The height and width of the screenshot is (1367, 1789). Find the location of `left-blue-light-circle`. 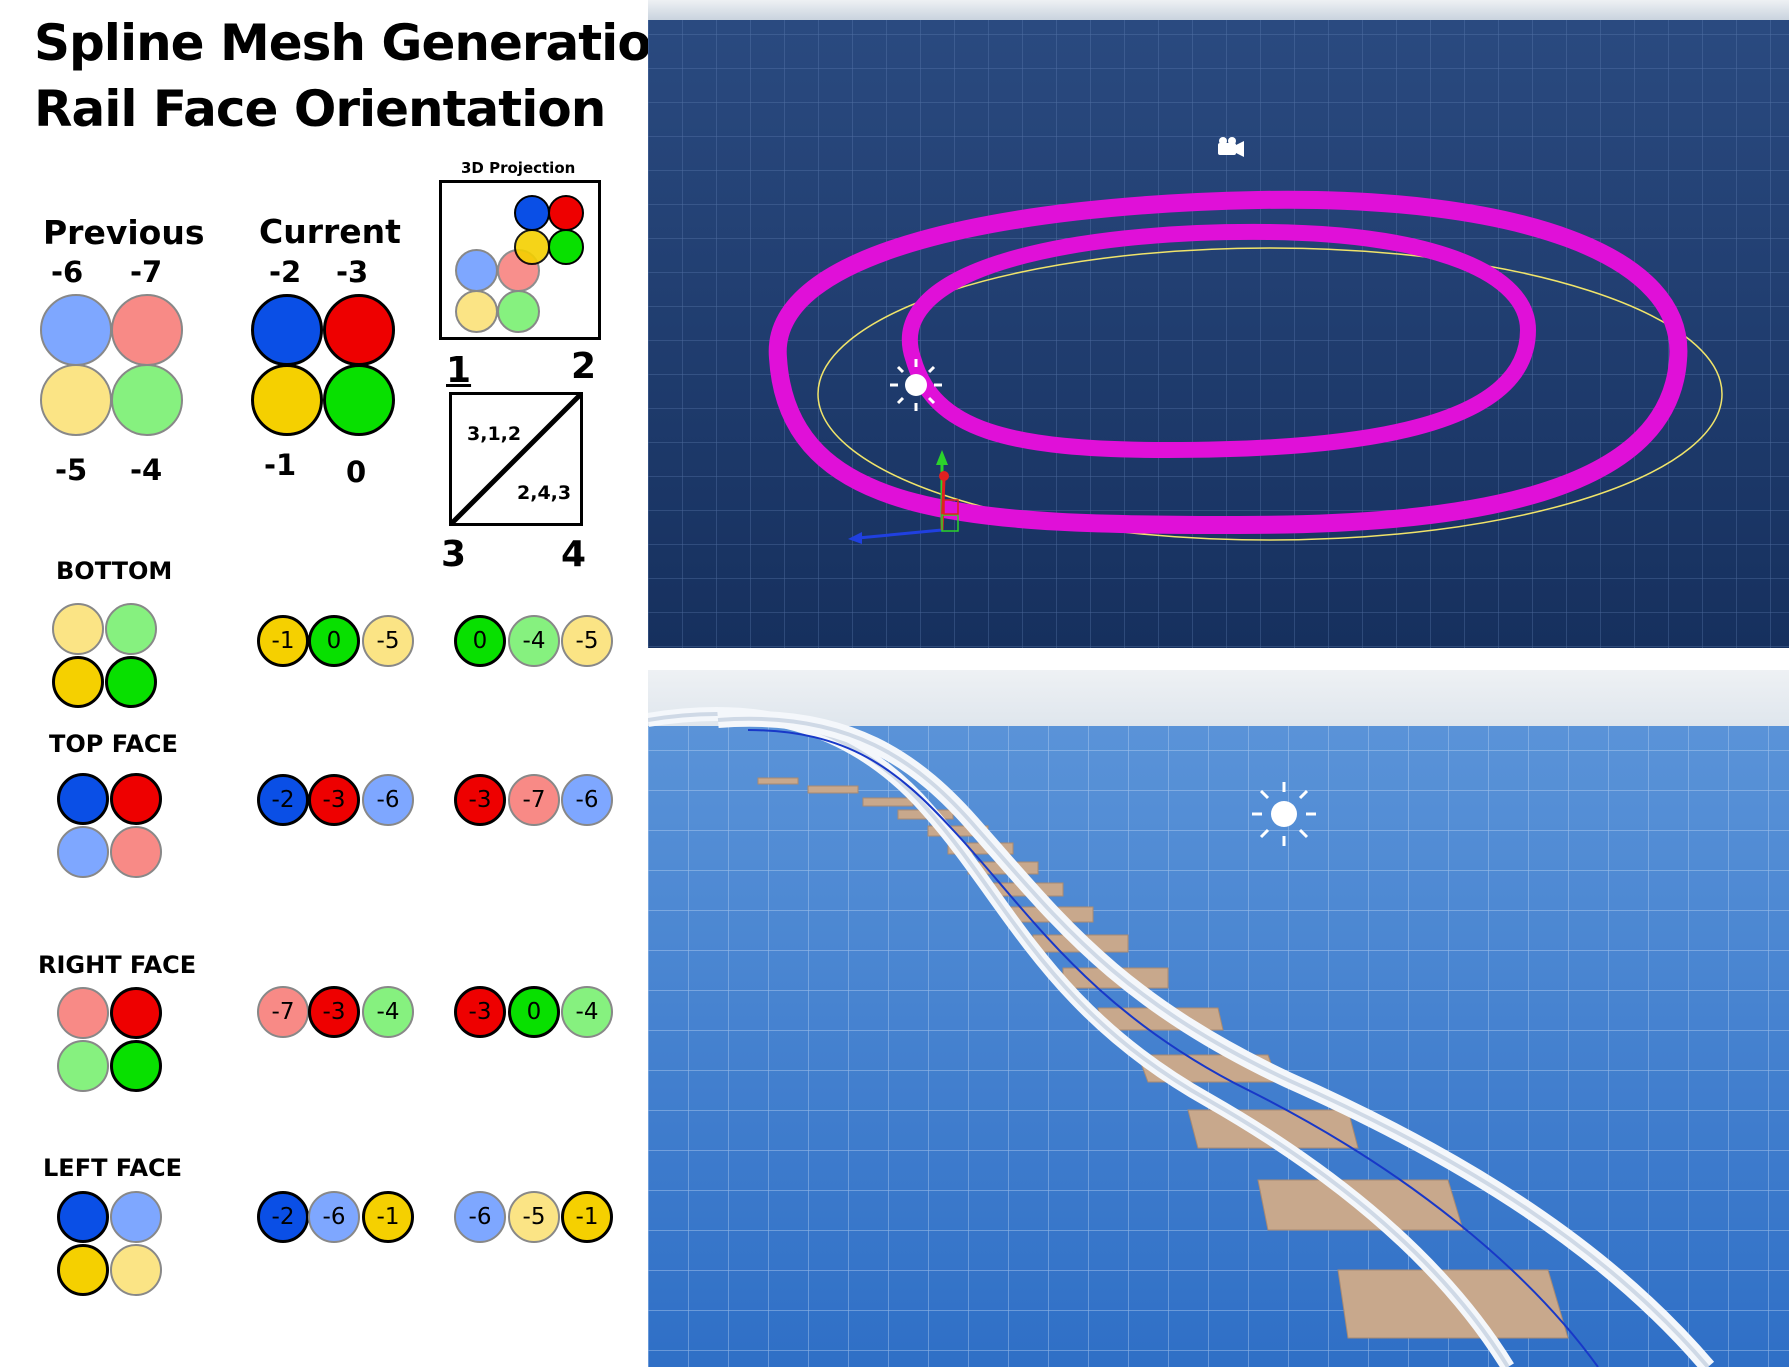

left-blue-light-circle is located at coordinates (136, 1217).